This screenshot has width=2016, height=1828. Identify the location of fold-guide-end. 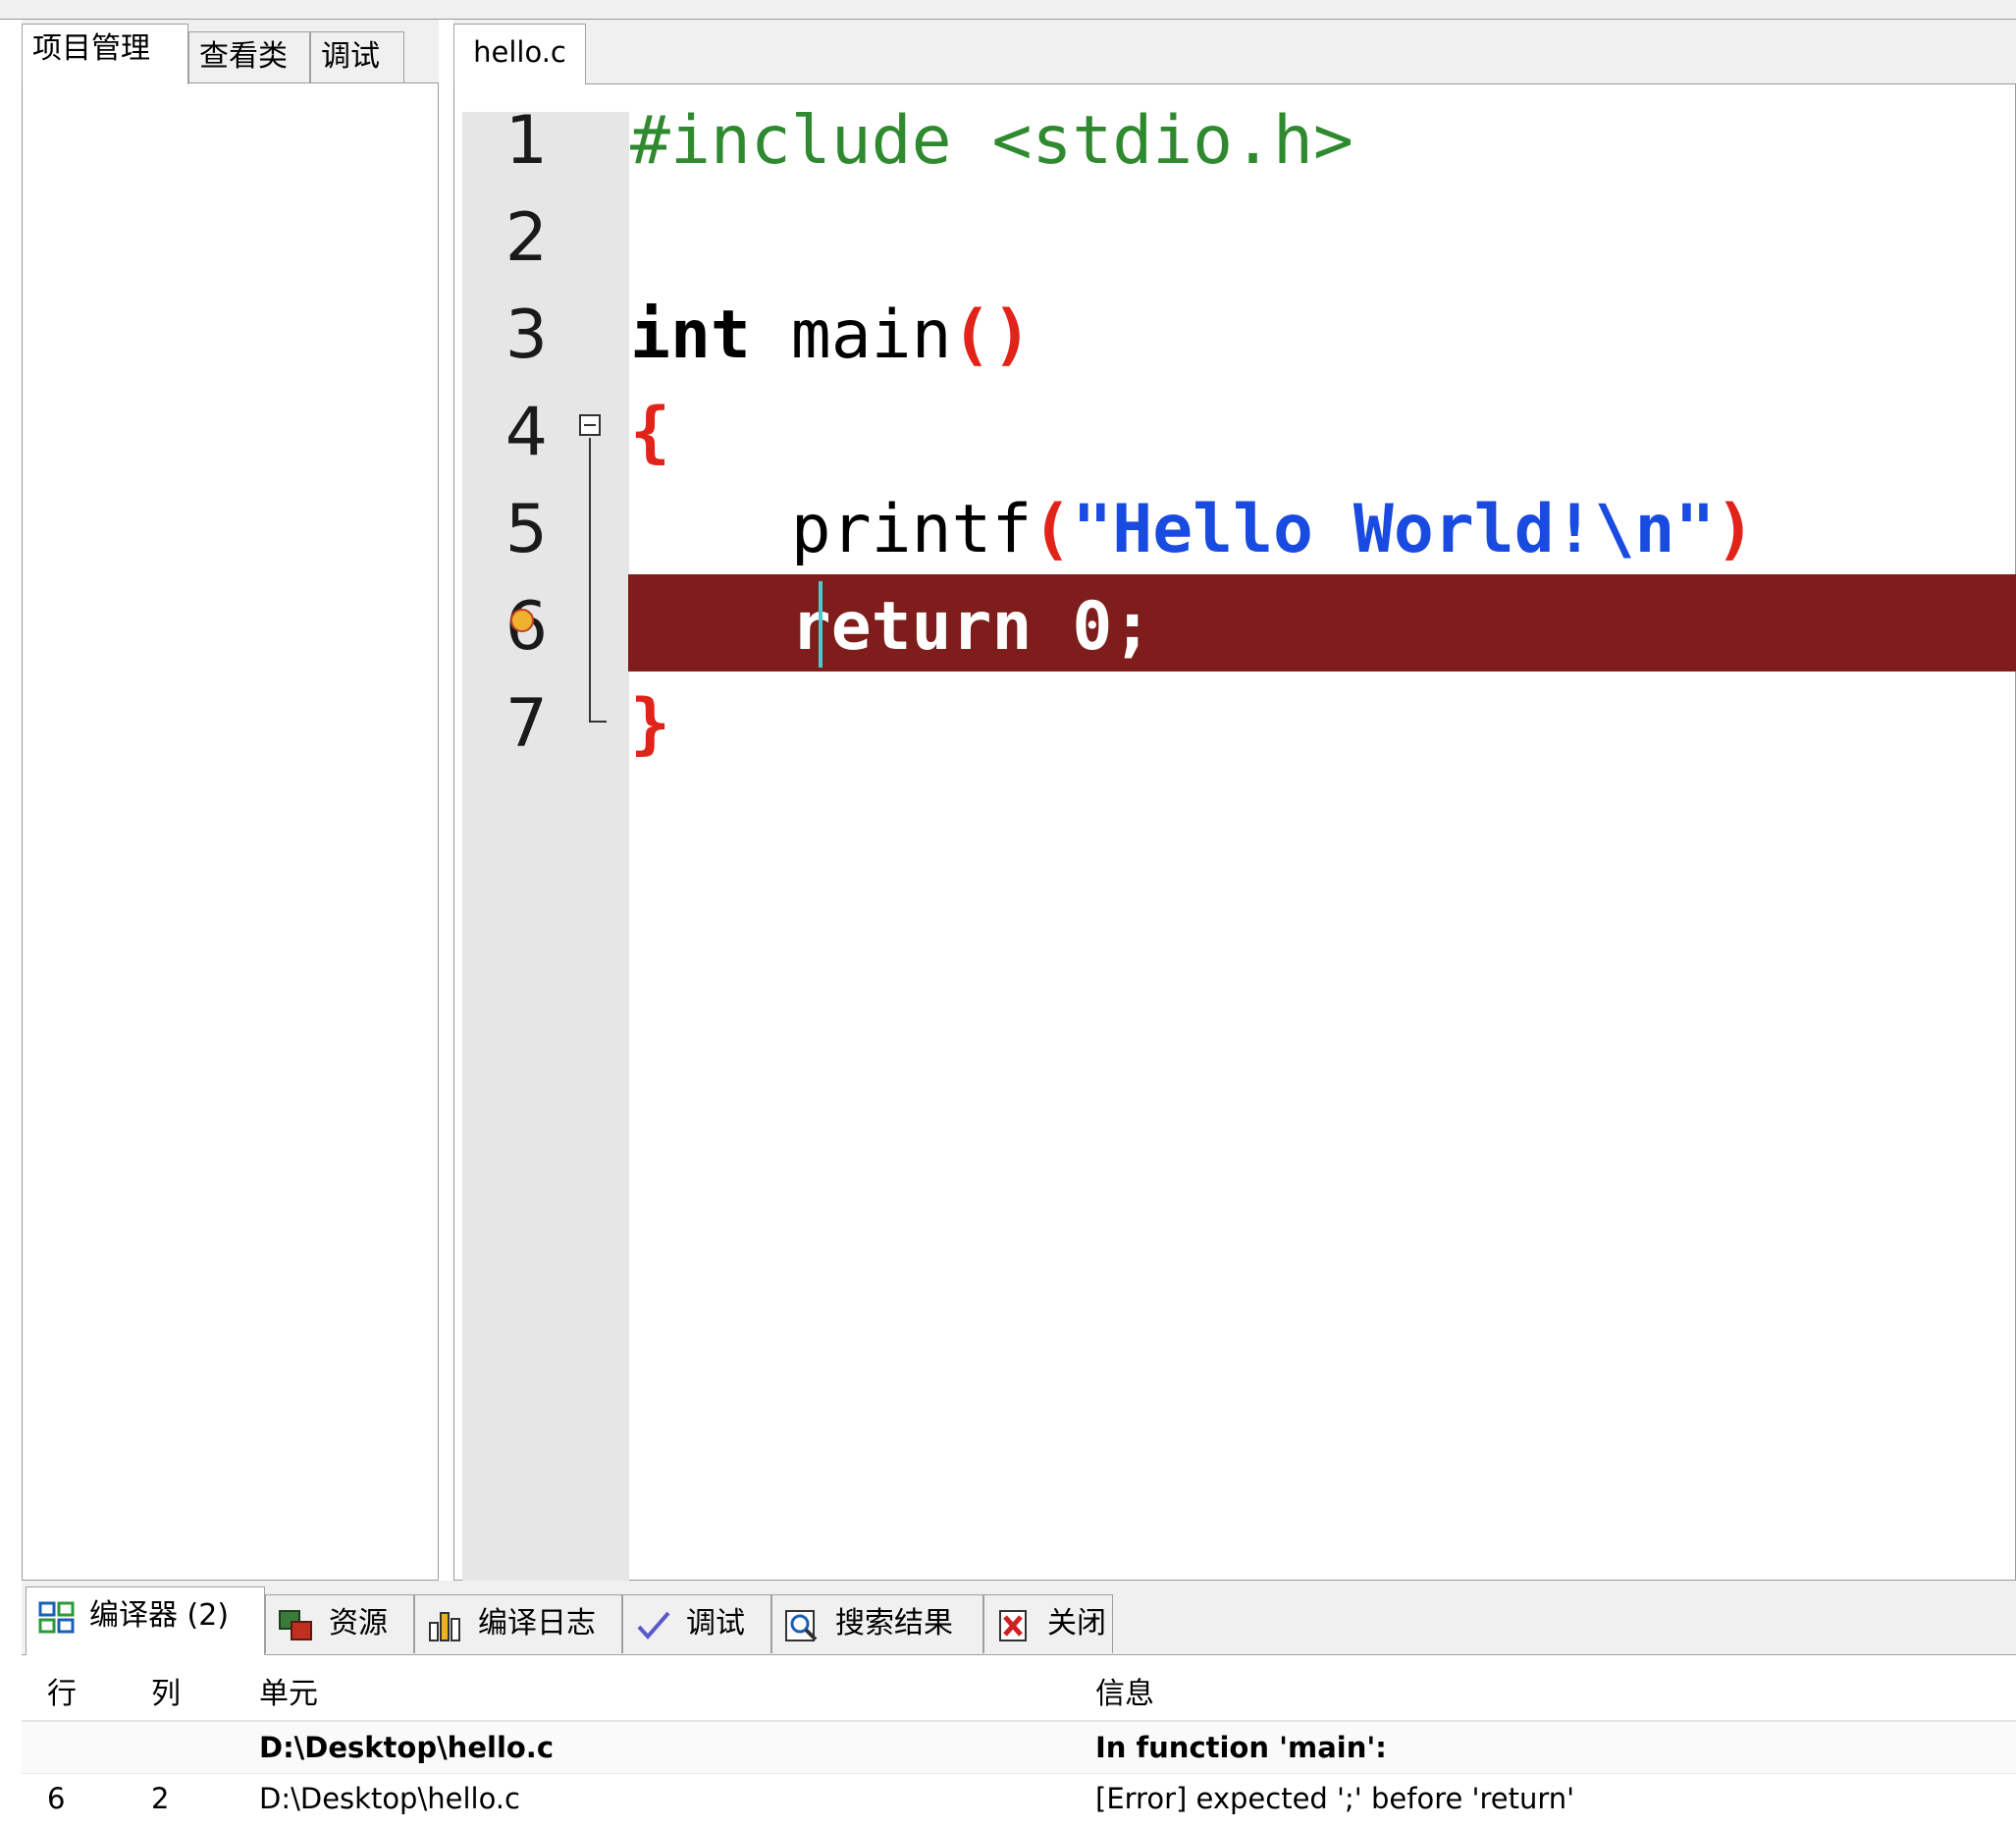
(598, 722).